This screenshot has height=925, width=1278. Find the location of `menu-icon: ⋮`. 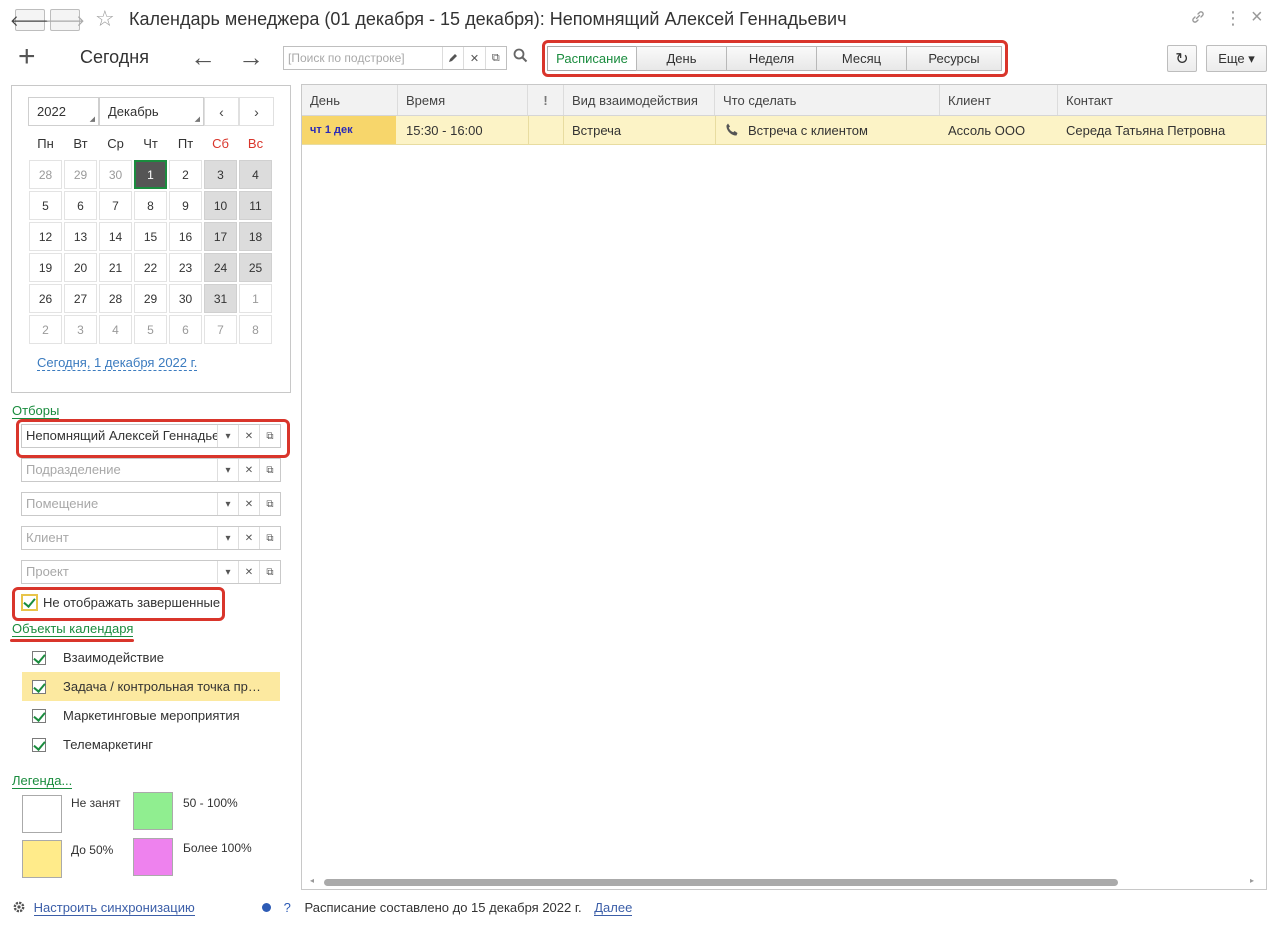

menu-icon: ⋮ is located at coordinates (1233, 18).